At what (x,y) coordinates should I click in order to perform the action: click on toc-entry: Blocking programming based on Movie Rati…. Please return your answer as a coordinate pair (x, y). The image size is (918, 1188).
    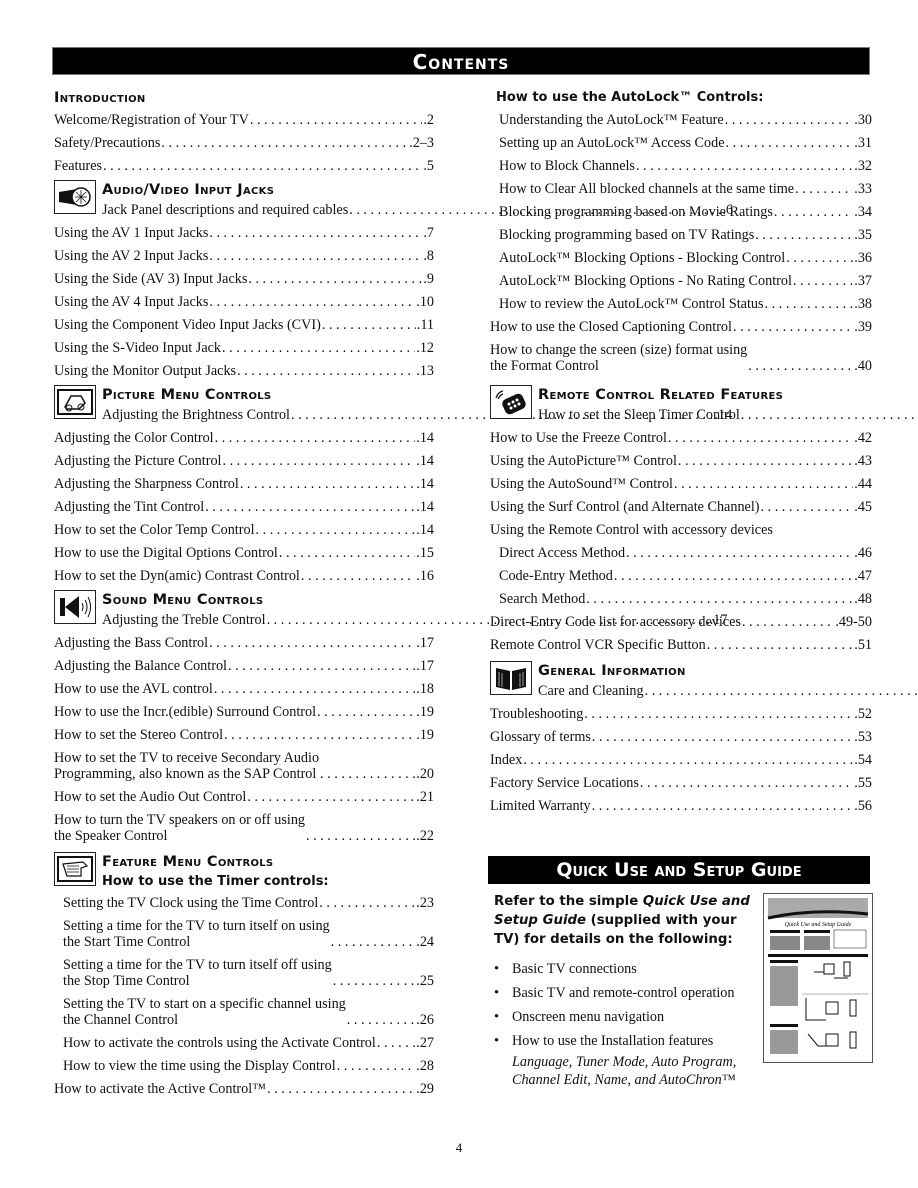
    Looking at the image, I should click on (681, 211).